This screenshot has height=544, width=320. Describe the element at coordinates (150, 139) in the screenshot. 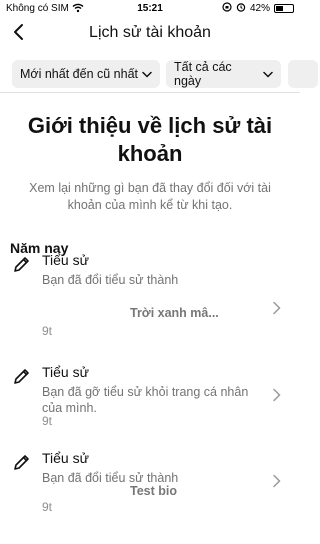

I see `intro-title: Giới thiệu về lịch sử tài khoản` at that location.